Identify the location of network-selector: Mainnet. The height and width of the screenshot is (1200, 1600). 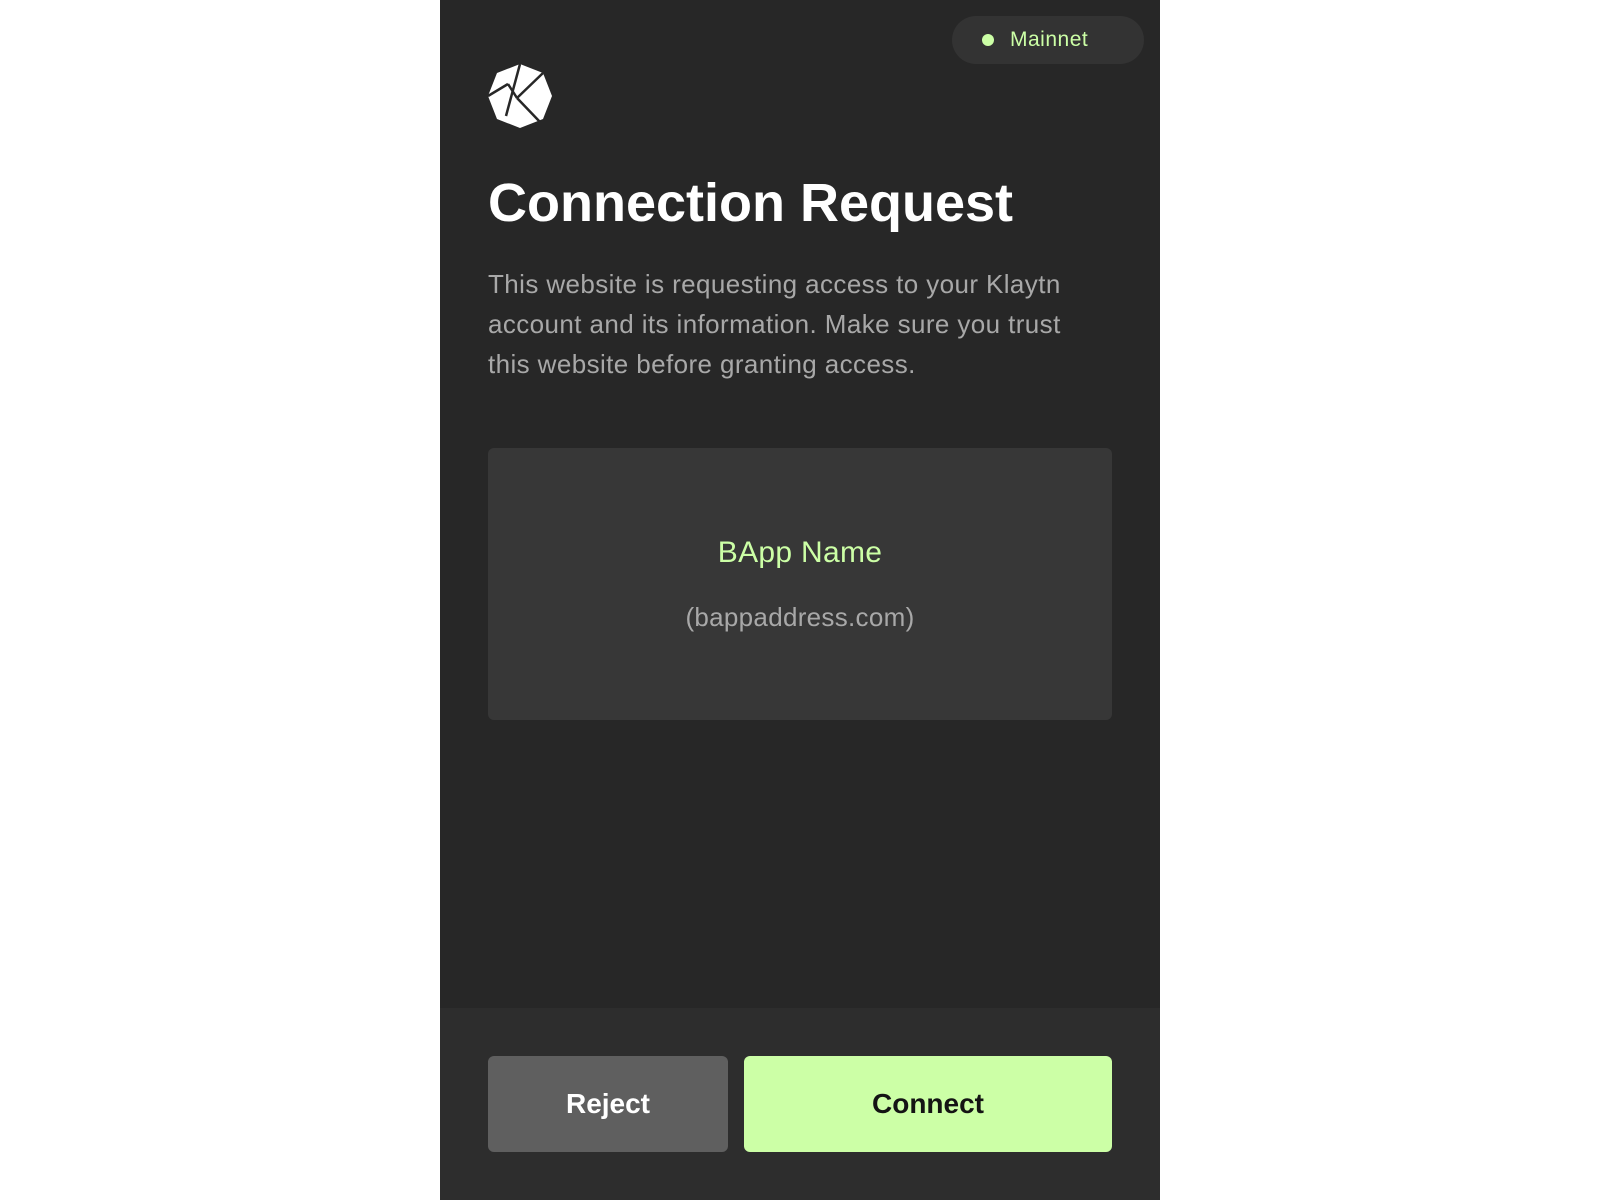
(1048, 40).